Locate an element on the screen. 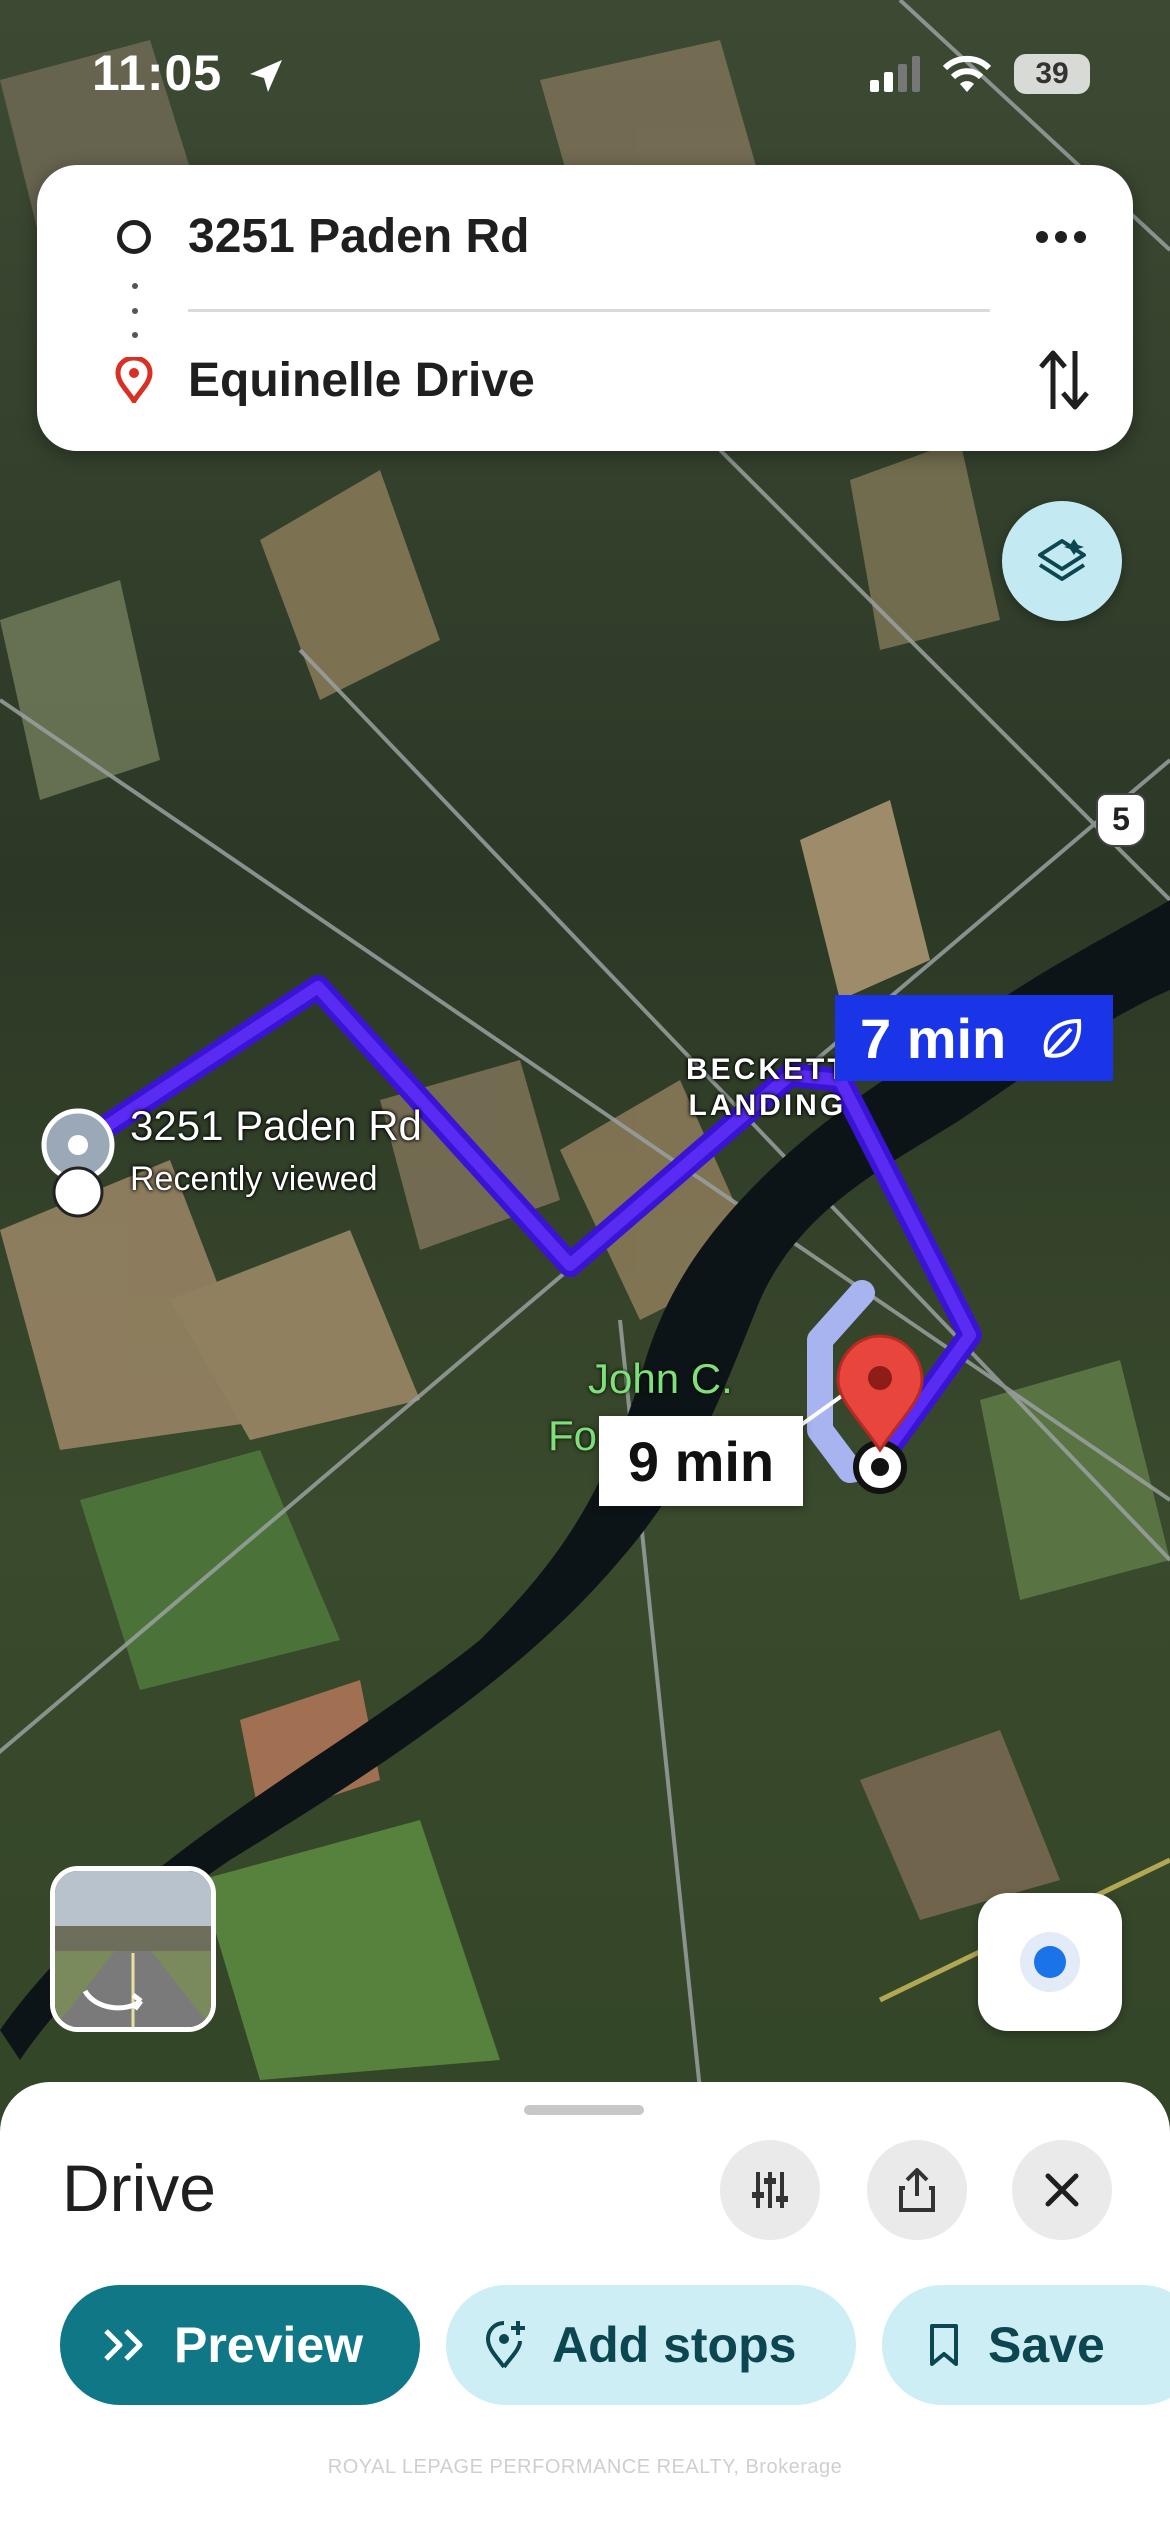 The height and width of the screenshot is (2532, 1170). field-divider is located at coordinates (589, 310).